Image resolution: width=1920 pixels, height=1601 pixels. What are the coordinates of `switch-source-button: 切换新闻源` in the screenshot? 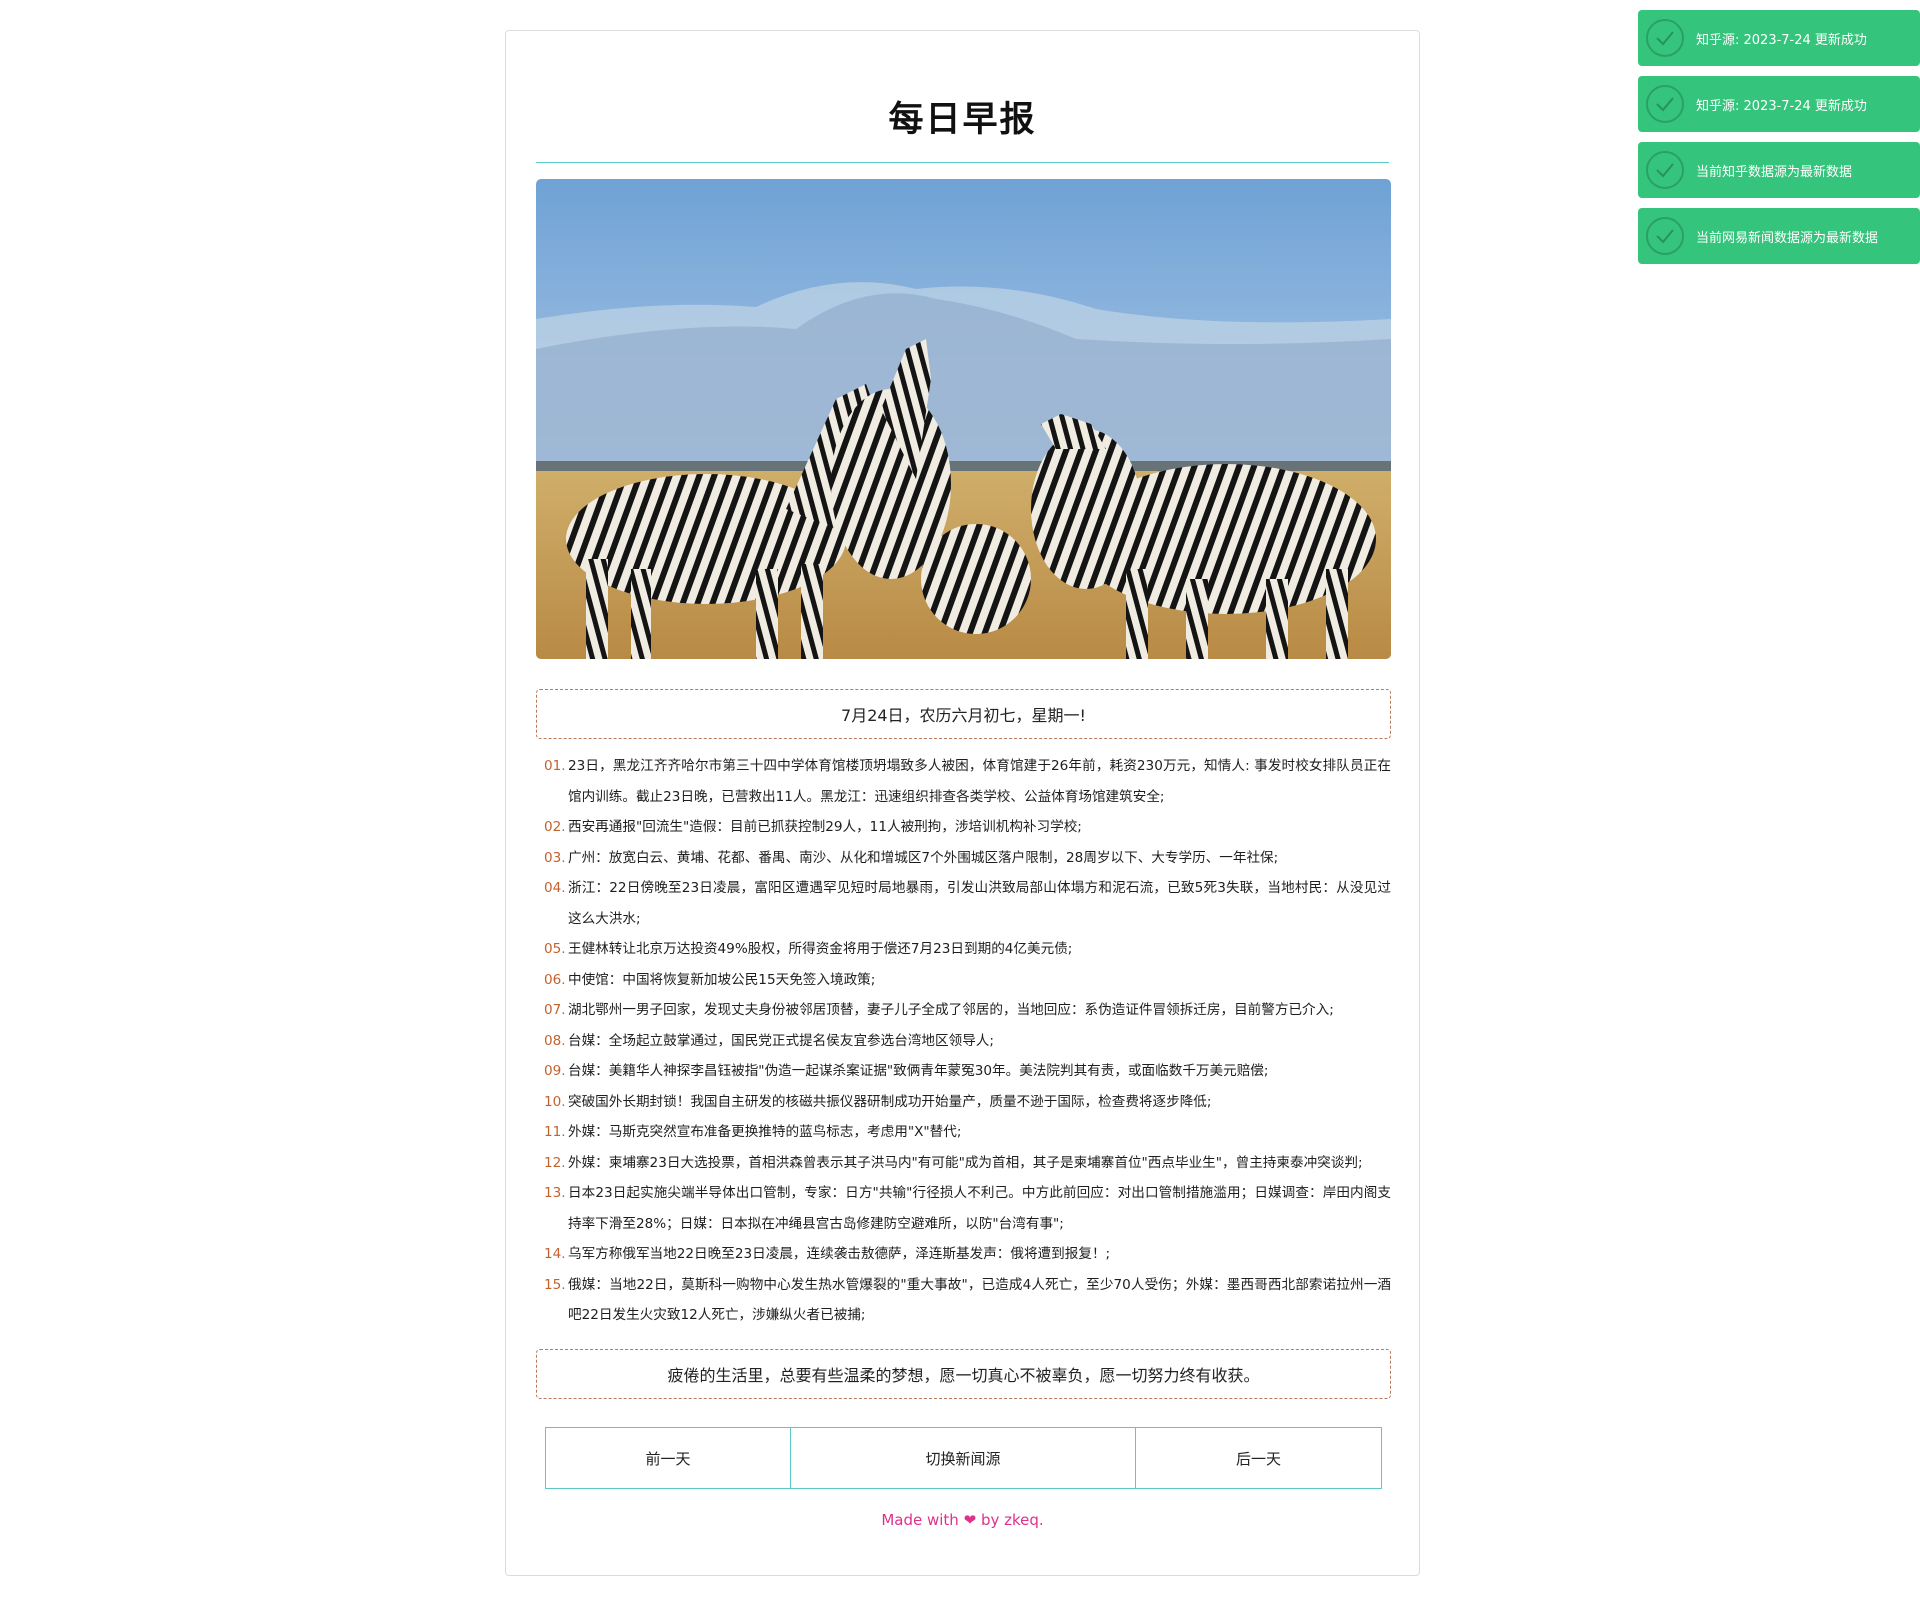 It's located at (963, 1458).